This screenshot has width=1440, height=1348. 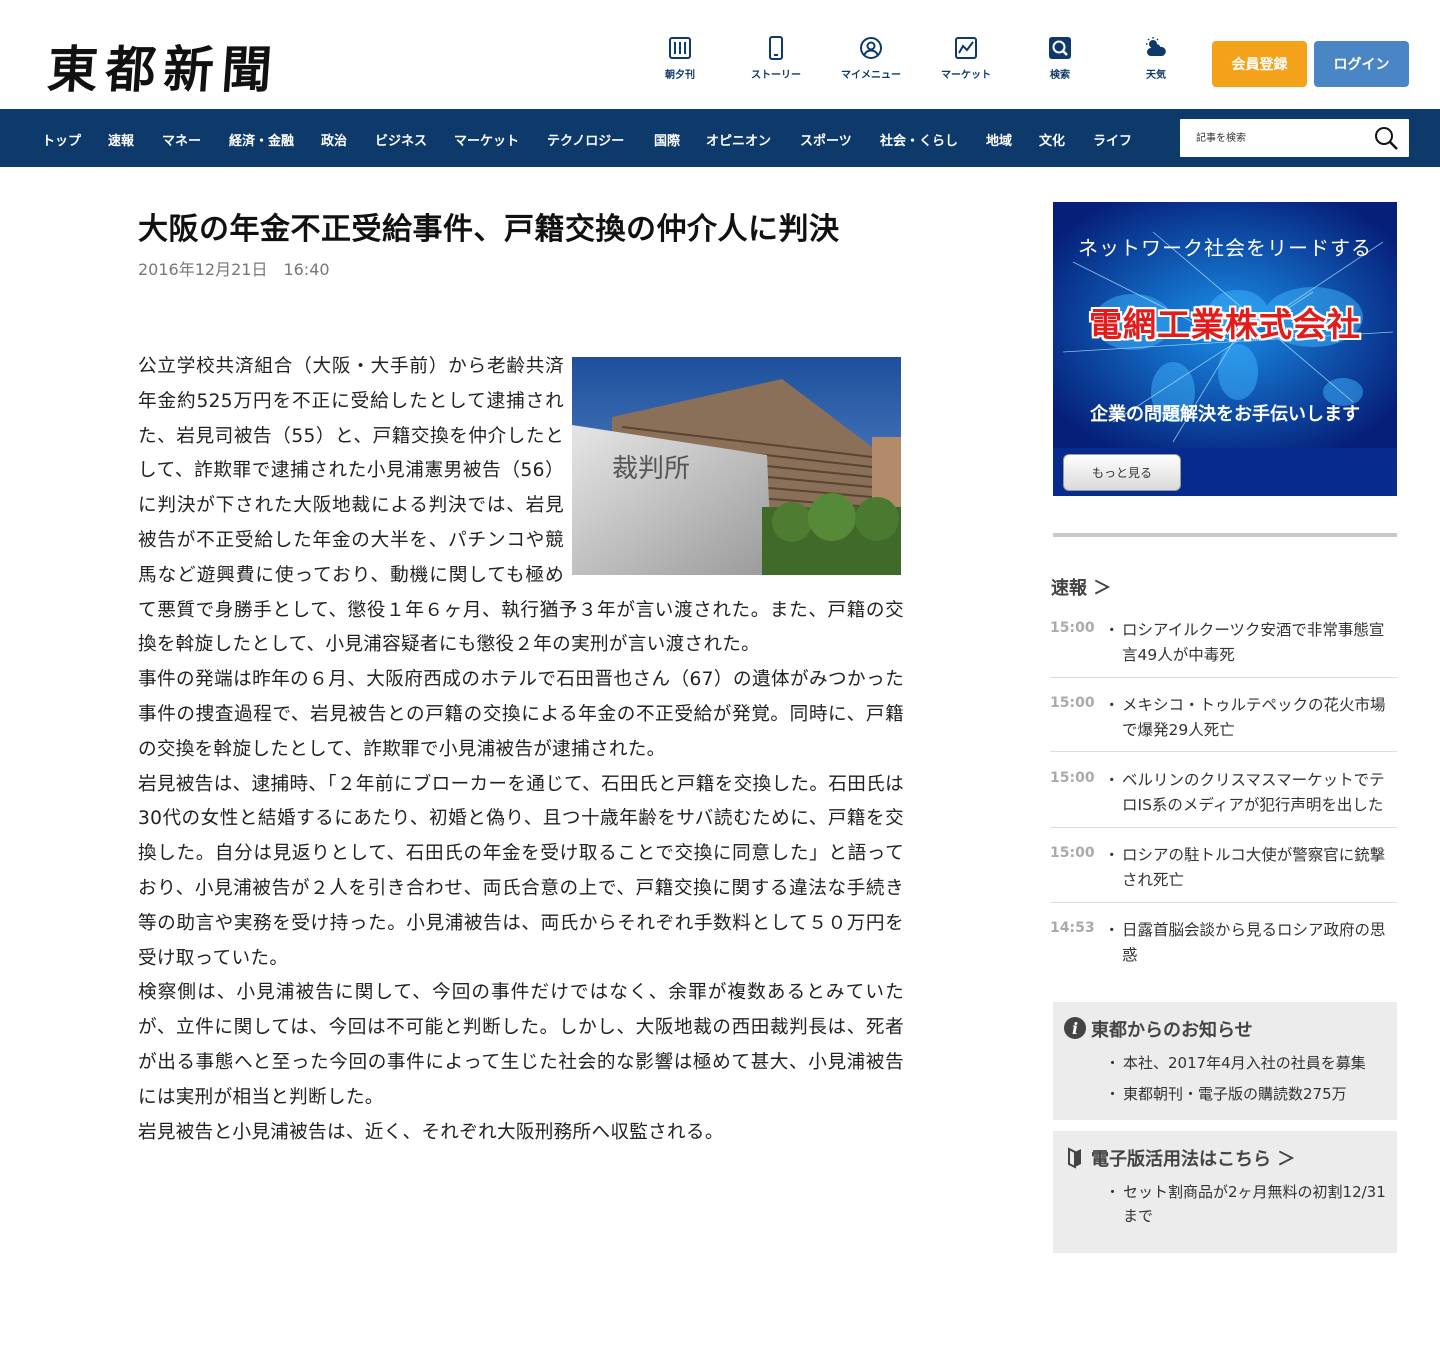 I want to click on nav-item-business: ビジネス, so click(x=401, y=139).